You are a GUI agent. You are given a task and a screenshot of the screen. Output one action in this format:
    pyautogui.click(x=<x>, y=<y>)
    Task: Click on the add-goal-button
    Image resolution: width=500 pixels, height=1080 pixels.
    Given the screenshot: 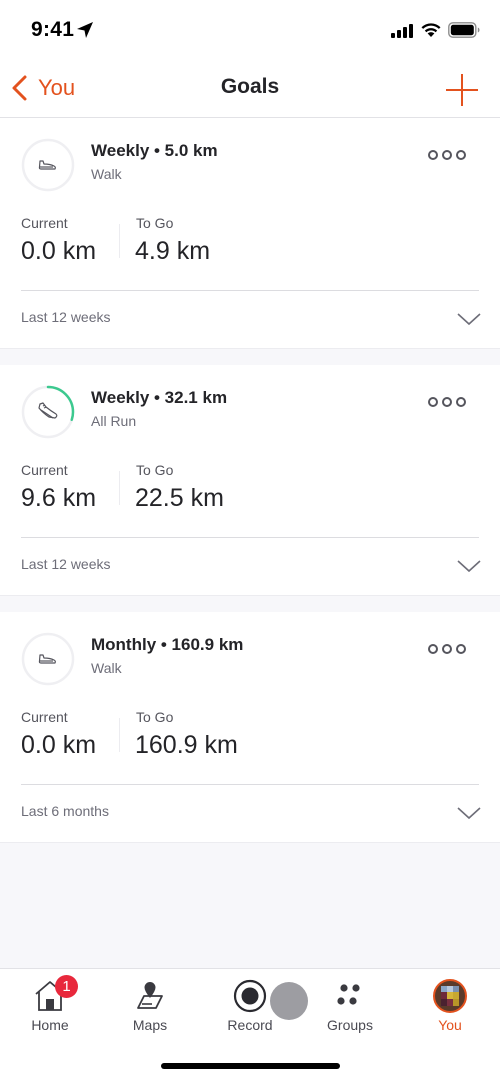 What is the action you would take?
    pyautogui.click(x=462, y=90)
    